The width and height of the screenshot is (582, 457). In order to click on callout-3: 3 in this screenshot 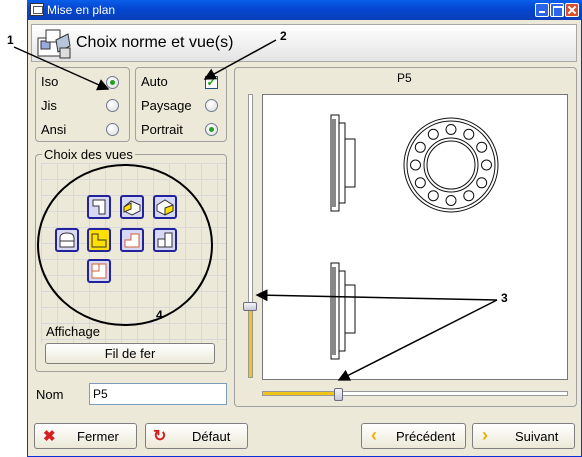, I will do `click(504, 298)`.